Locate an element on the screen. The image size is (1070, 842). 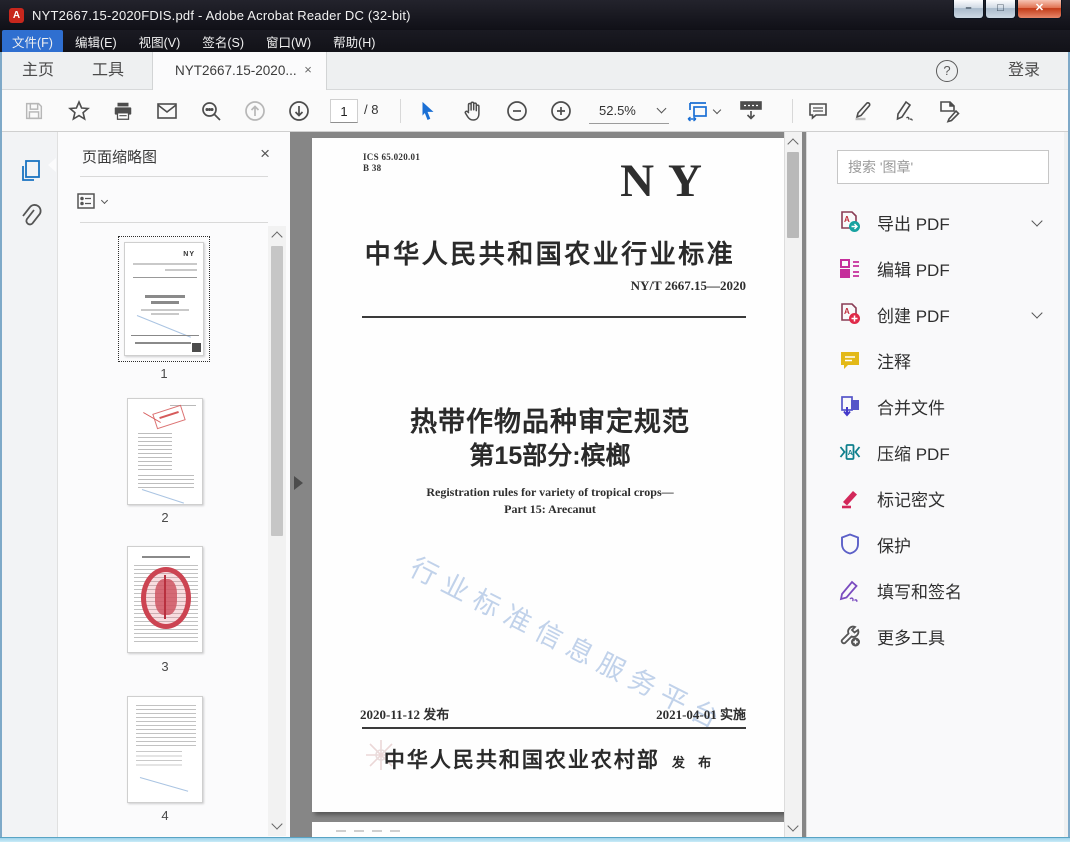
tool-compress-pdf: A 压缩 PDF is located at coordinates (944, 452).